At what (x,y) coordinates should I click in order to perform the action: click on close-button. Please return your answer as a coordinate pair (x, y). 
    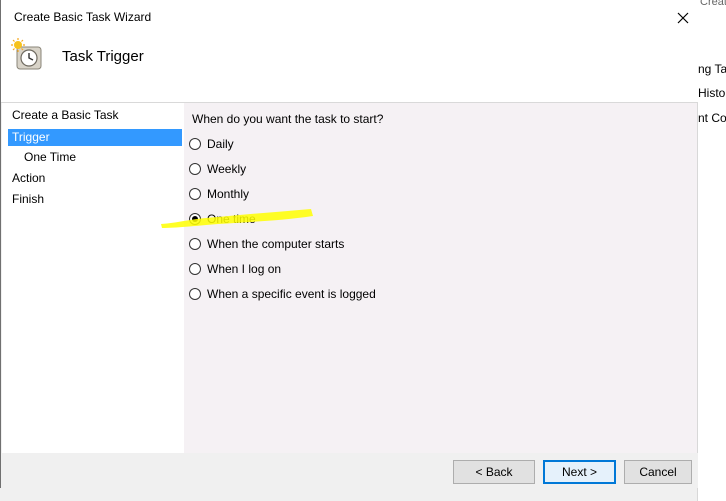
    Looking at the image, I should click on (683, 18).